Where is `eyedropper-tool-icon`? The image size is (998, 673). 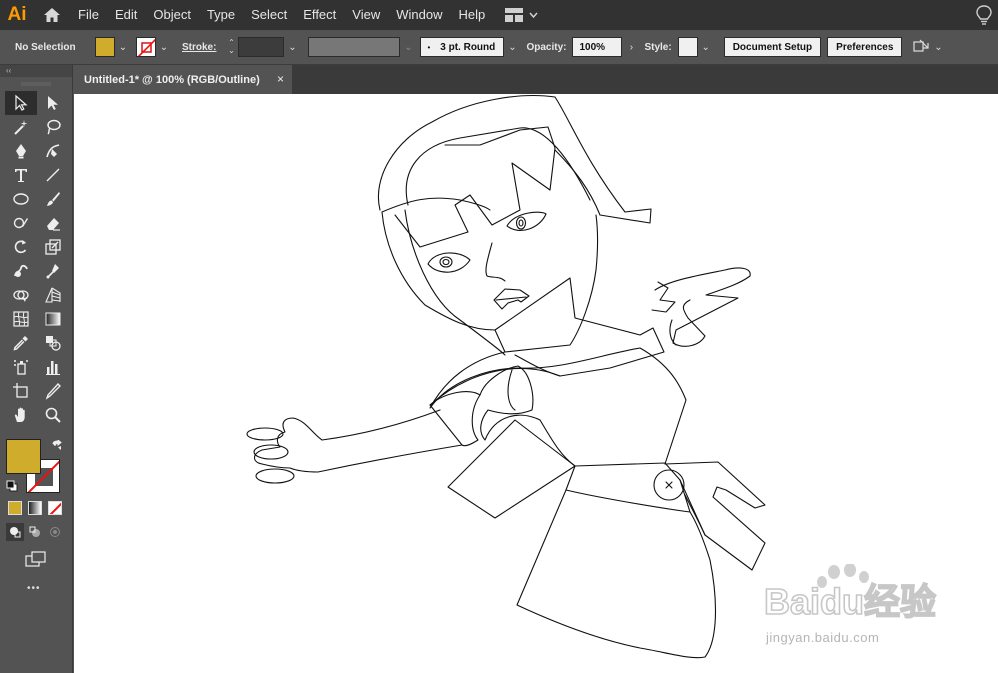
eyedropper-tool-icon is located at coordinates (21, 343).